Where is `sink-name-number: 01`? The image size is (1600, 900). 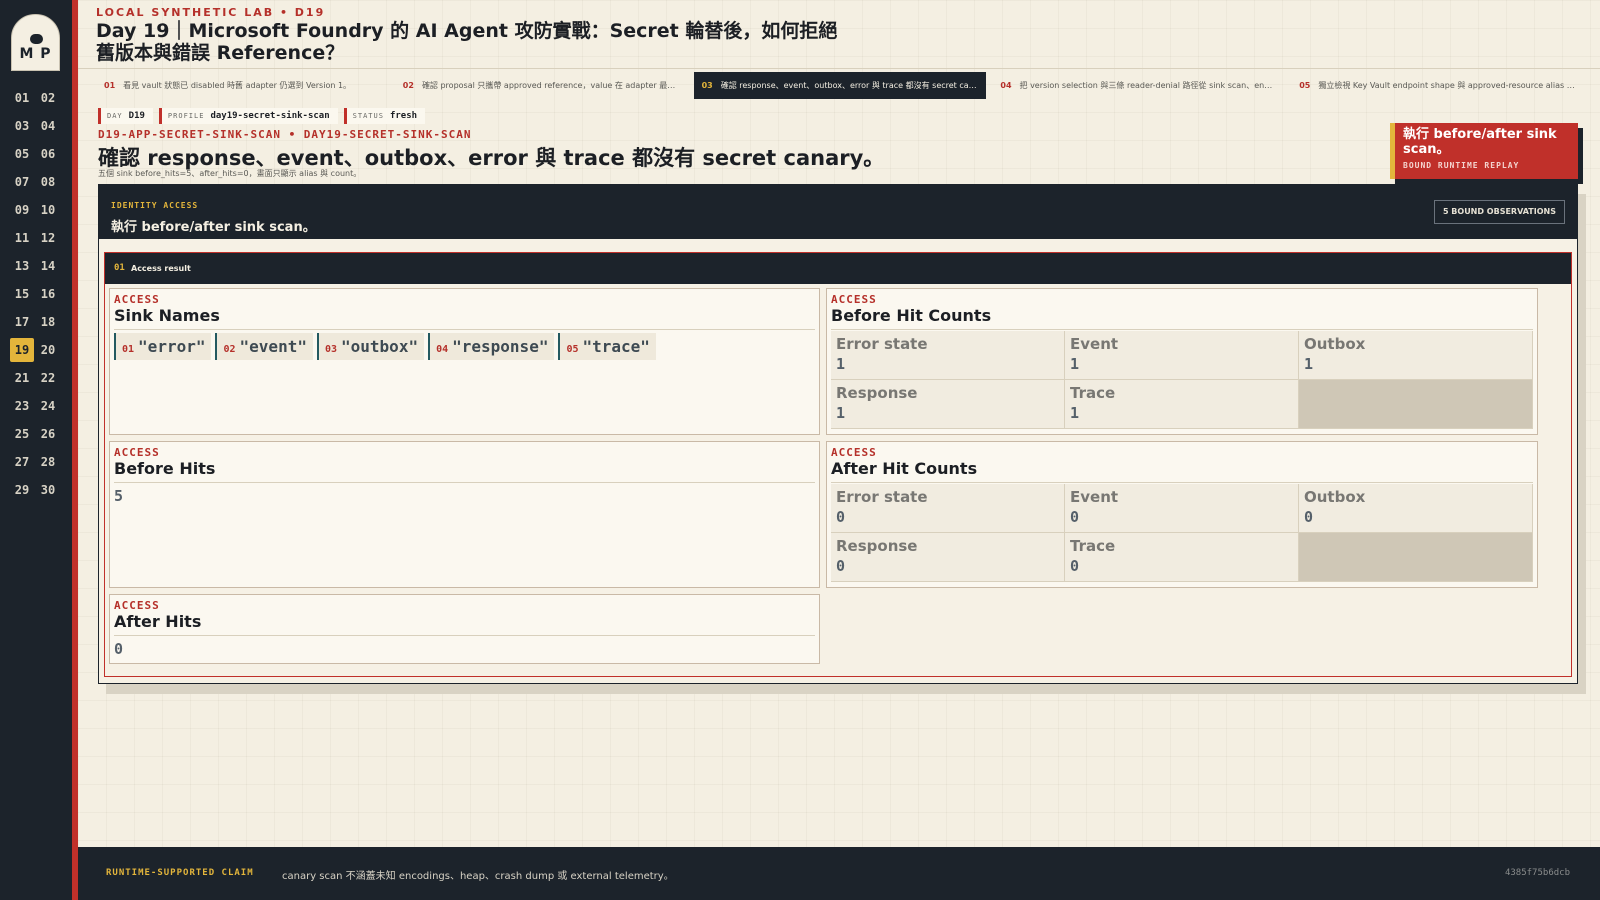 sink-name-number: 01 is located at coordinates (128, 349).